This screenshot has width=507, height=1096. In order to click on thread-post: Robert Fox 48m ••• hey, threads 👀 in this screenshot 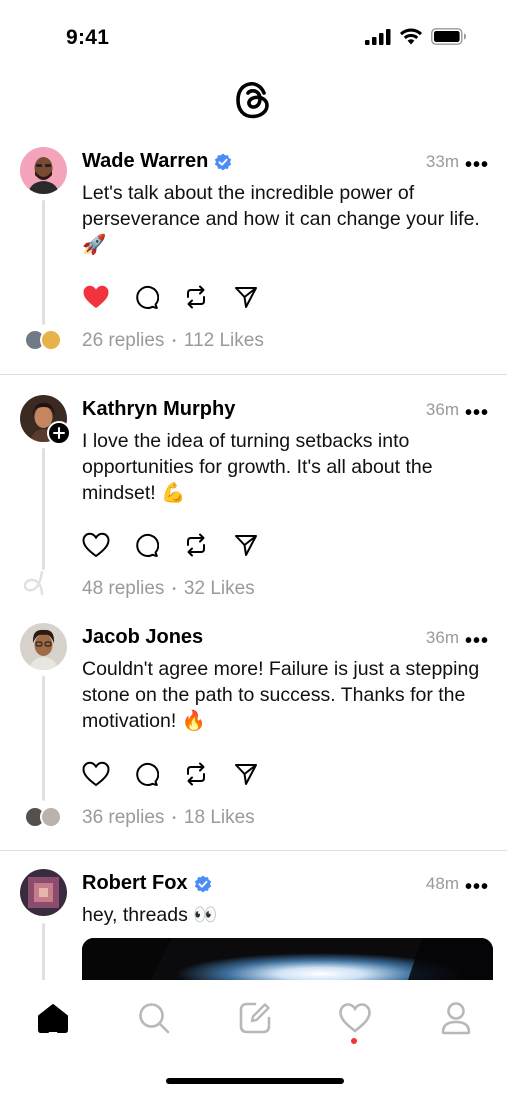, I will do `click(253, 915)`.